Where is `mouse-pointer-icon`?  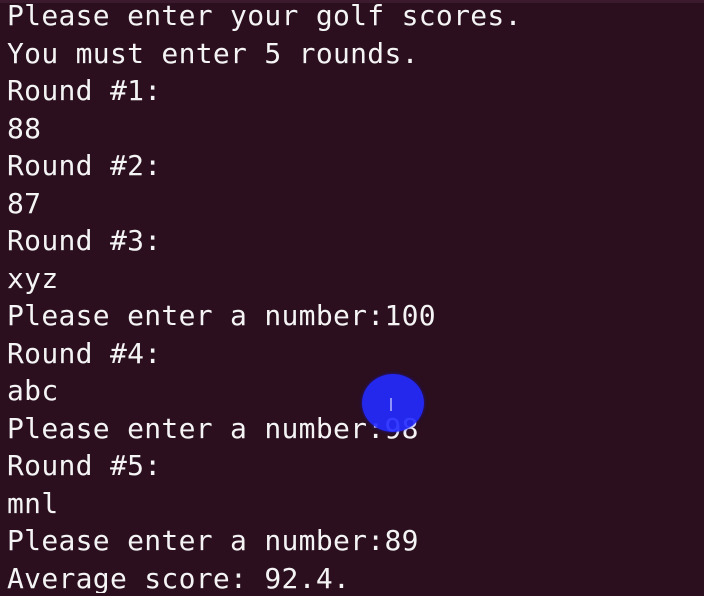 mouse-pointer-icon is located at coordinates (391, 404).